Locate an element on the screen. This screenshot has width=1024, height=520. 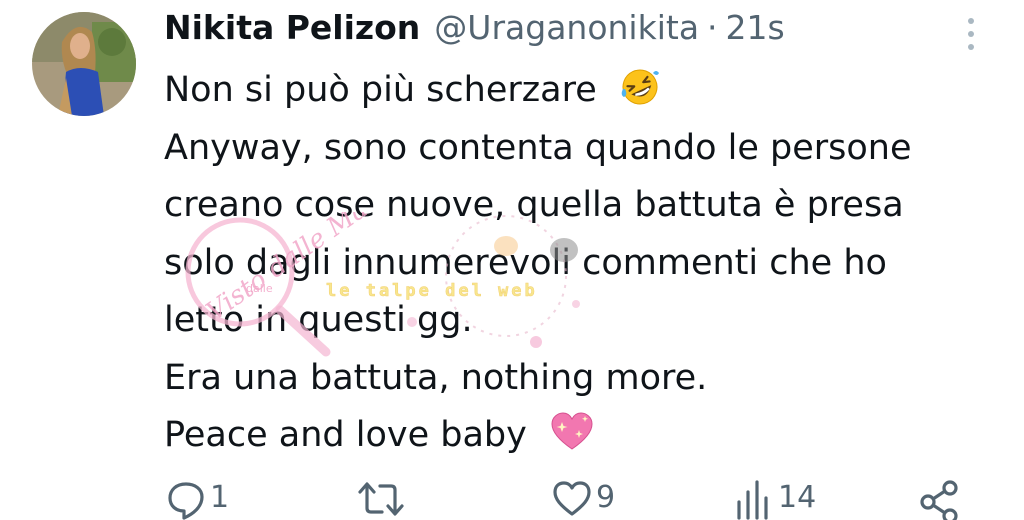
retweet-icon is located at coordinates (381, 499).